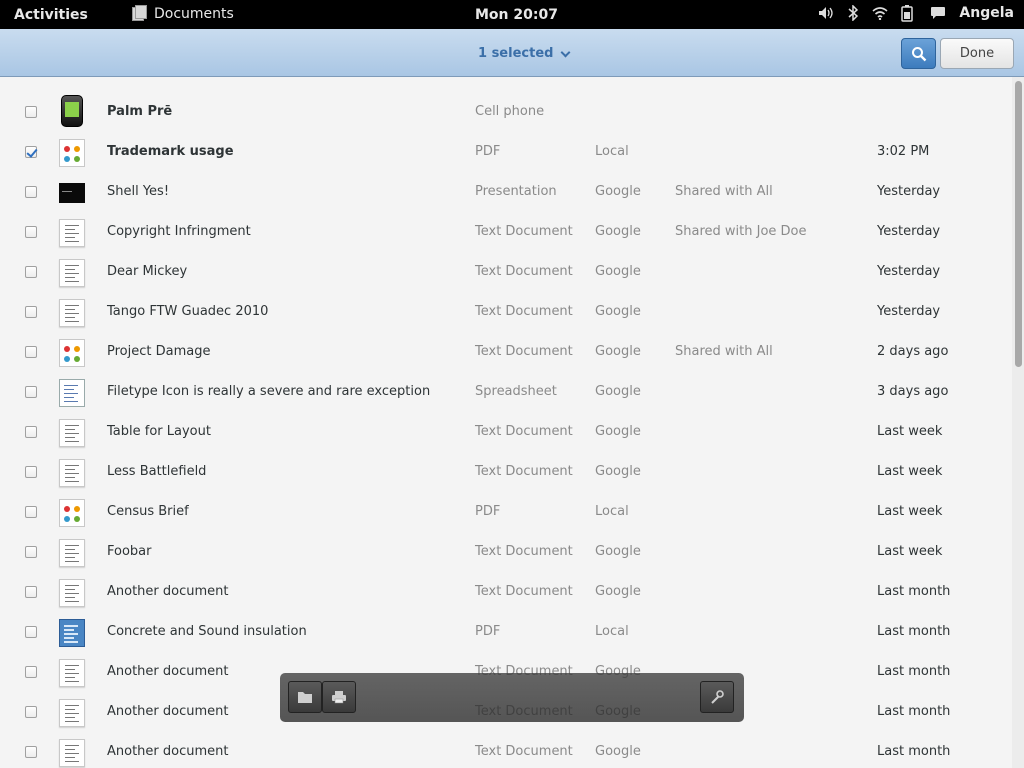 Image resolution: width=1024 pixels, height=768 pixels. I want to click on header-bar: 1 selected Done, so click(512, 53).